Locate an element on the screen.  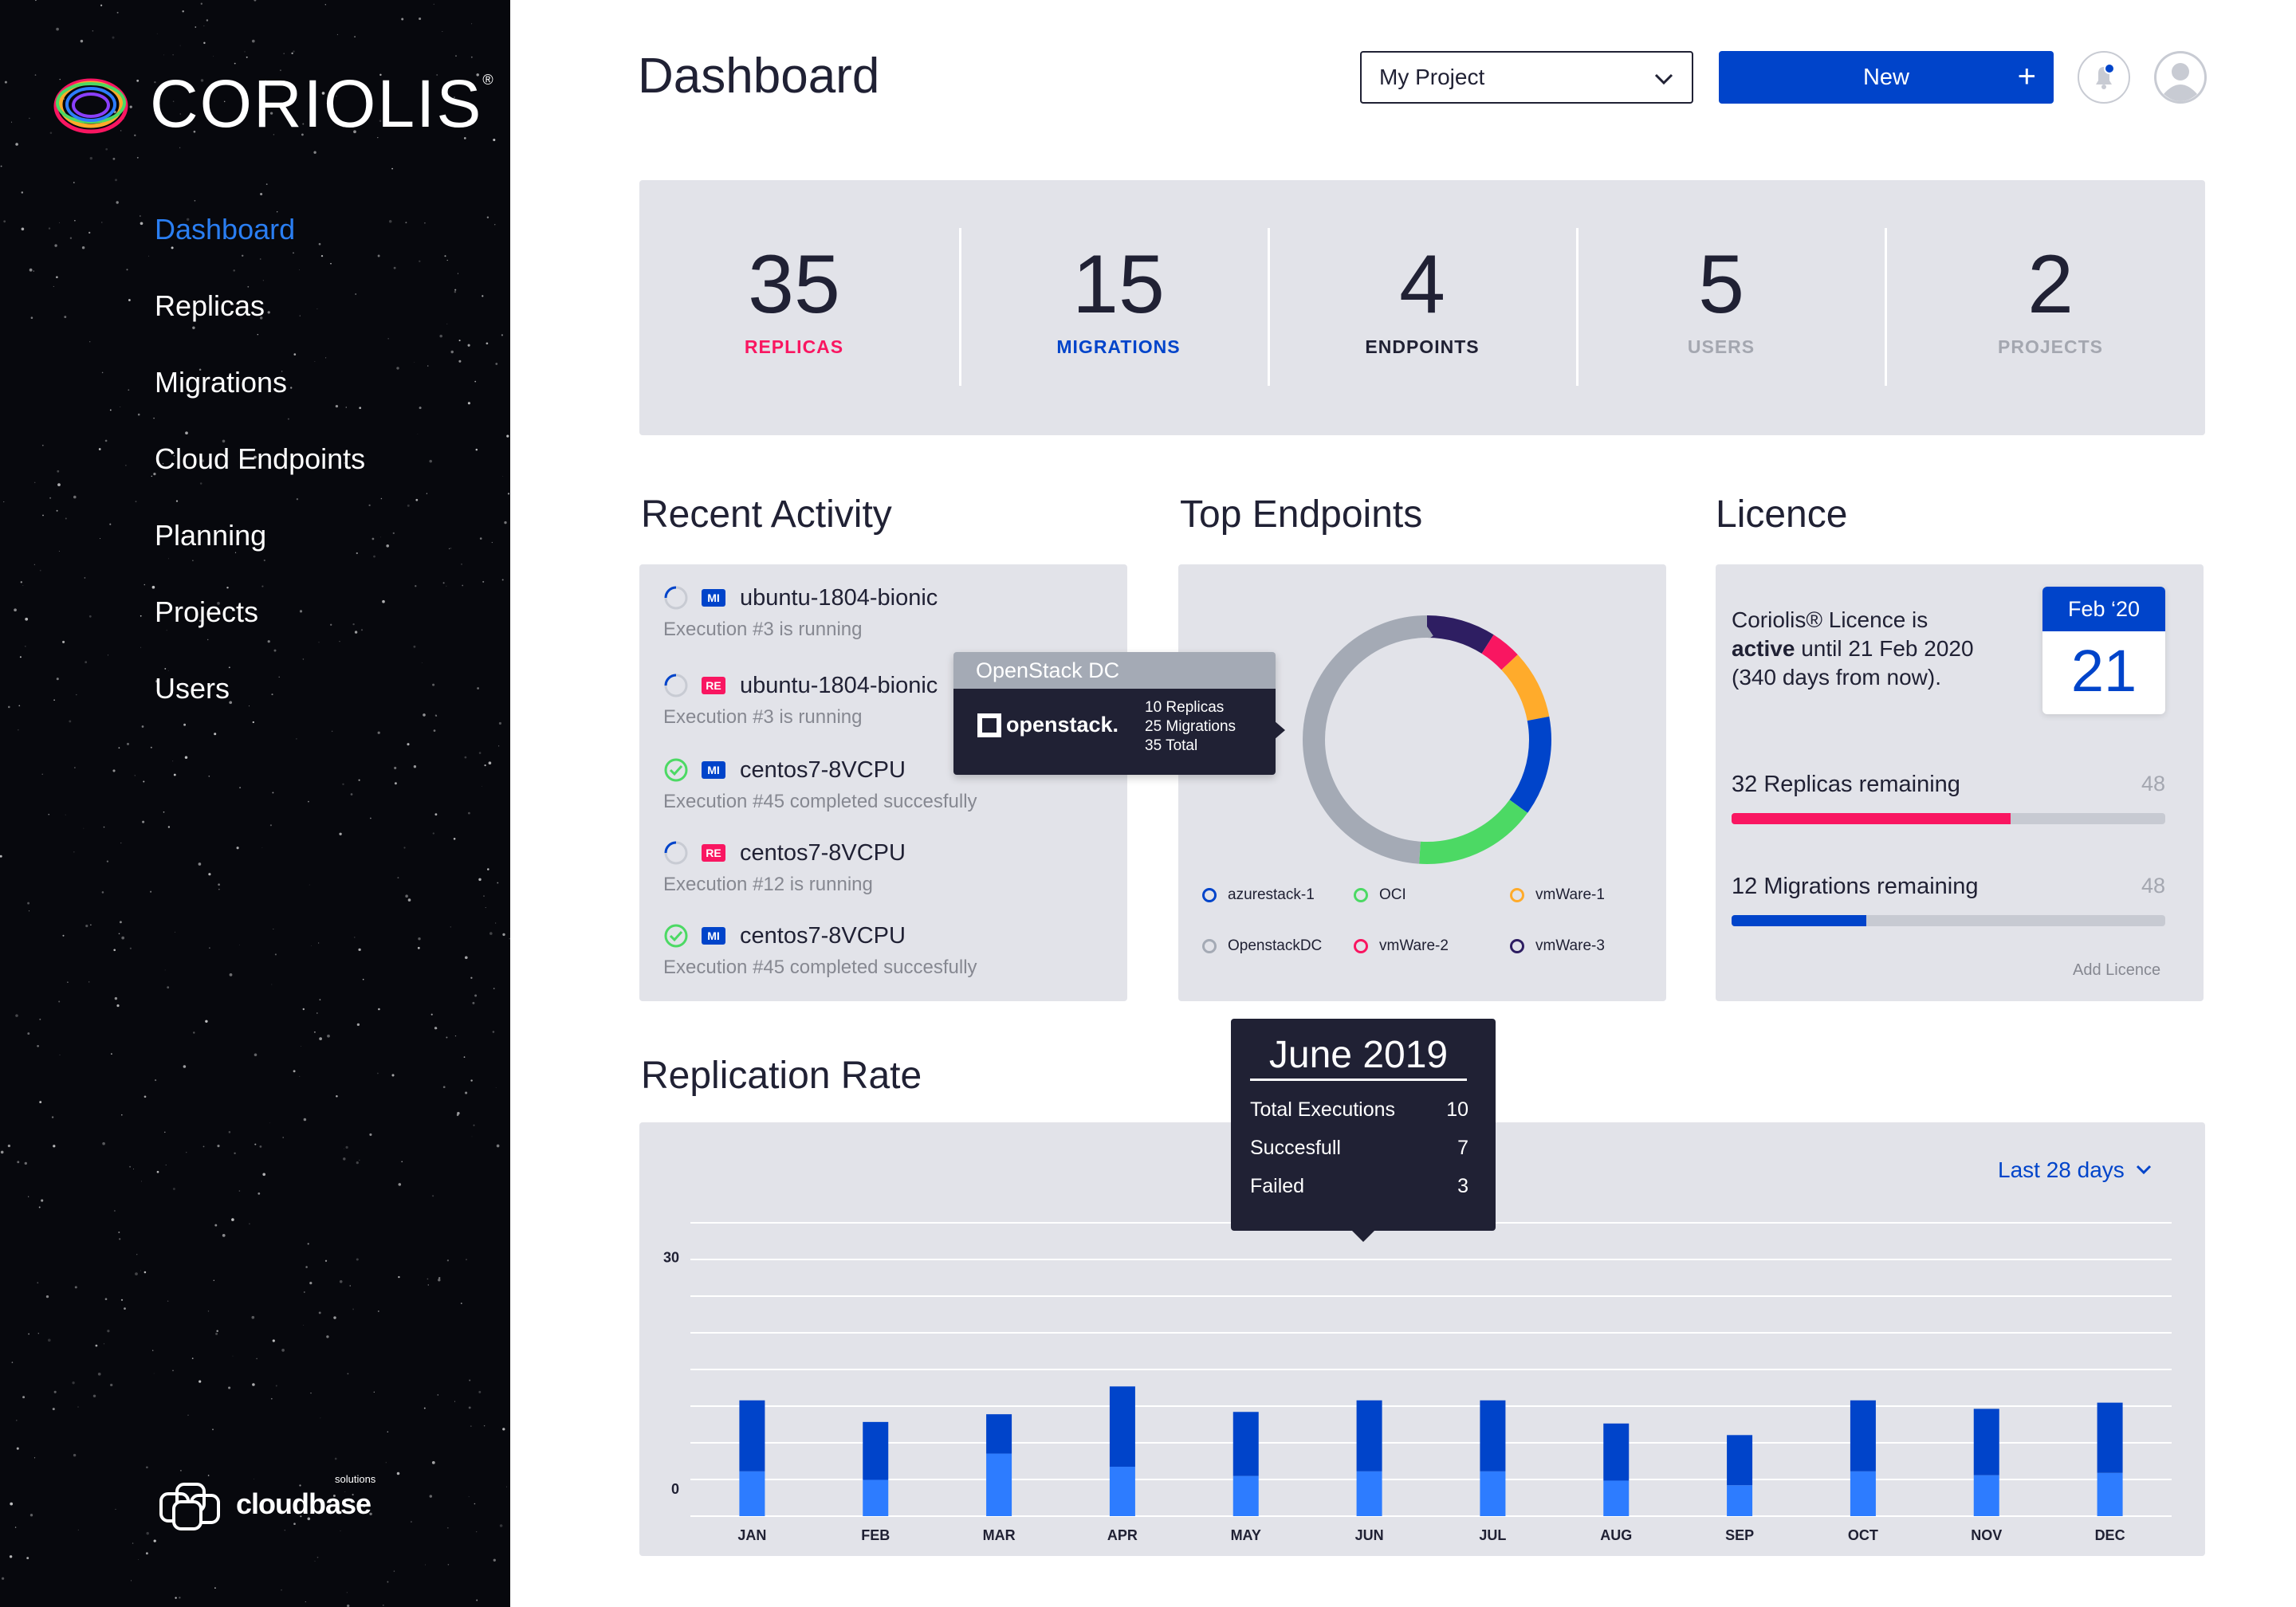
cloudbase-logo: cloudbase solutions is located at coordinates (265, 1501).